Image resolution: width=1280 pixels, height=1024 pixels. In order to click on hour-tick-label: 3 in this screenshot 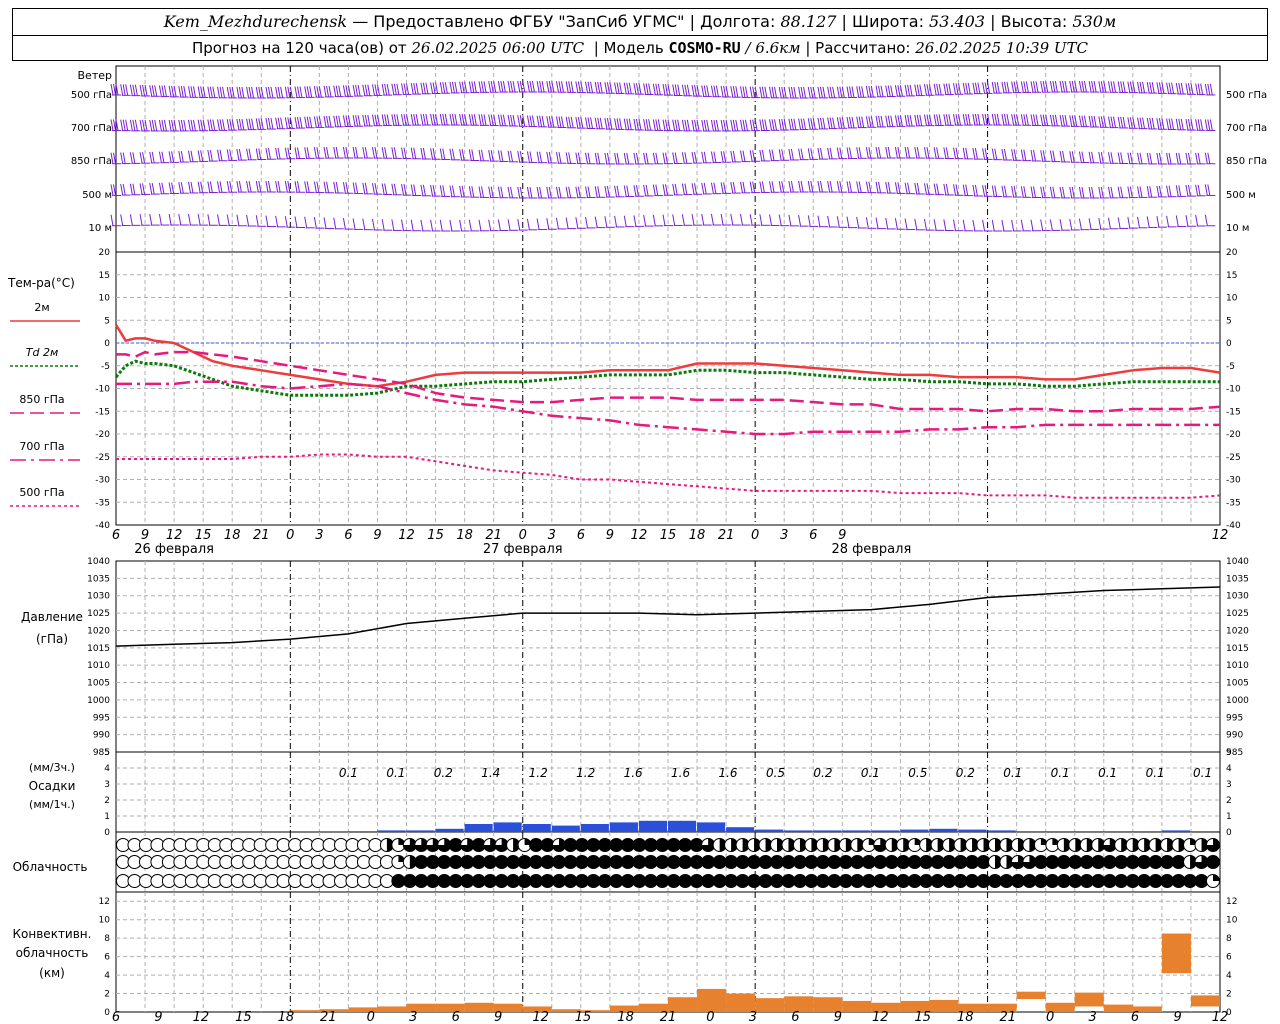, I will do `click(319, 535)`.